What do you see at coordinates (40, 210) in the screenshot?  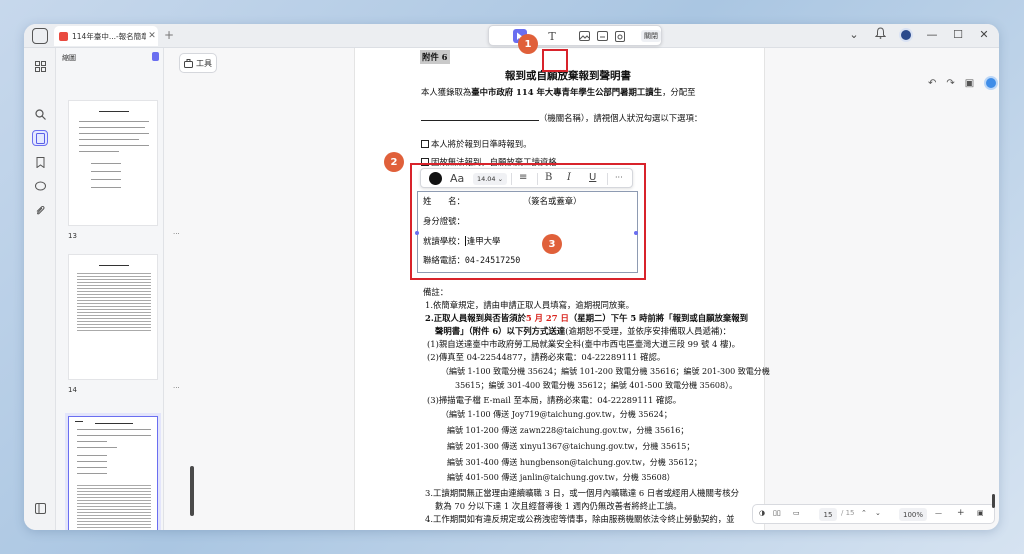 I see `attachment-icon` at bounding box center [40, 210].